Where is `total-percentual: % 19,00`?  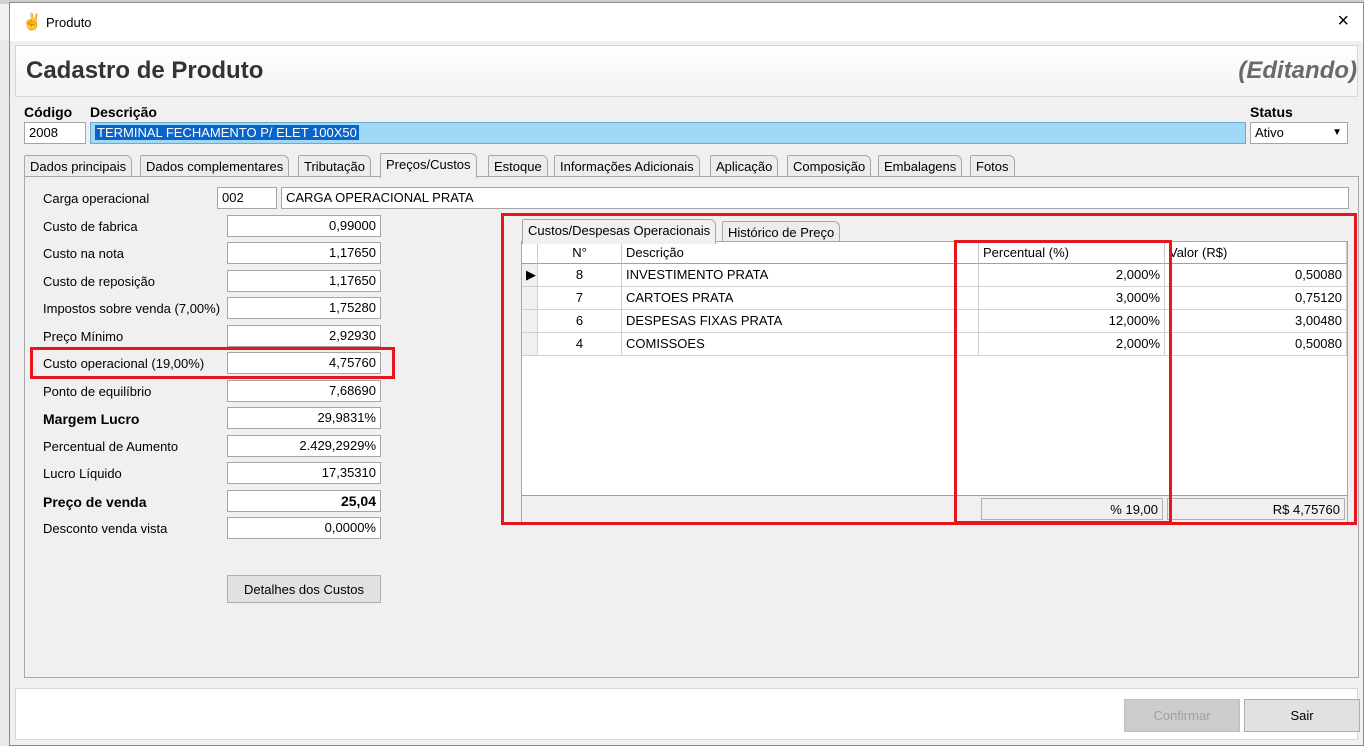 total-percentual: % 19,00 is located at coordinates (1072, 509).